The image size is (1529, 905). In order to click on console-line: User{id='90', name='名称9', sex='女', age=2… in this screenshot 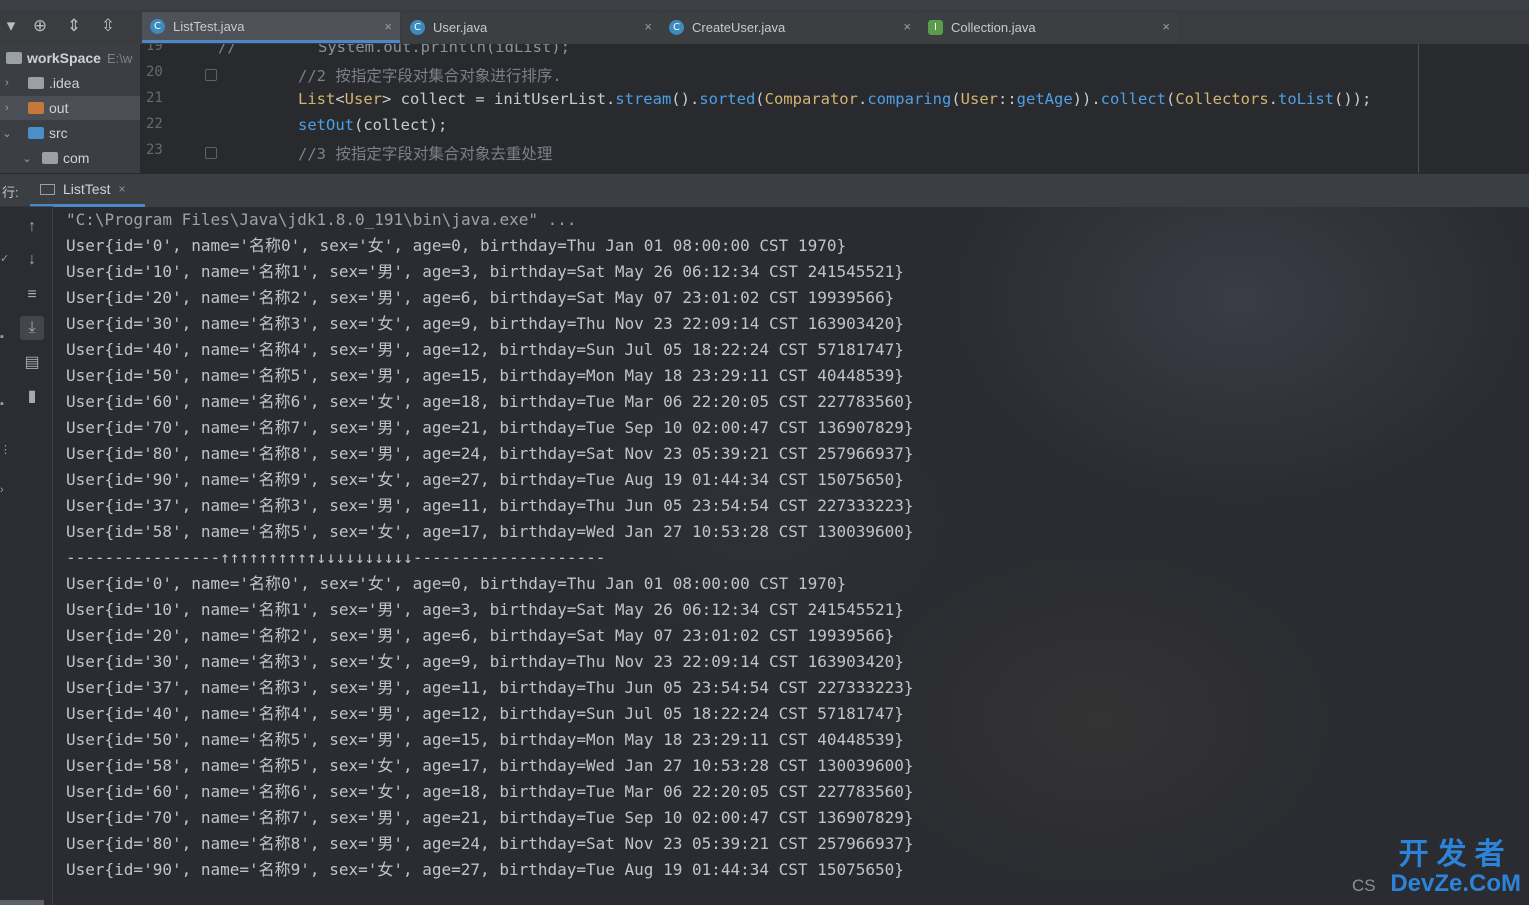, I will do `click(485, 479)`.